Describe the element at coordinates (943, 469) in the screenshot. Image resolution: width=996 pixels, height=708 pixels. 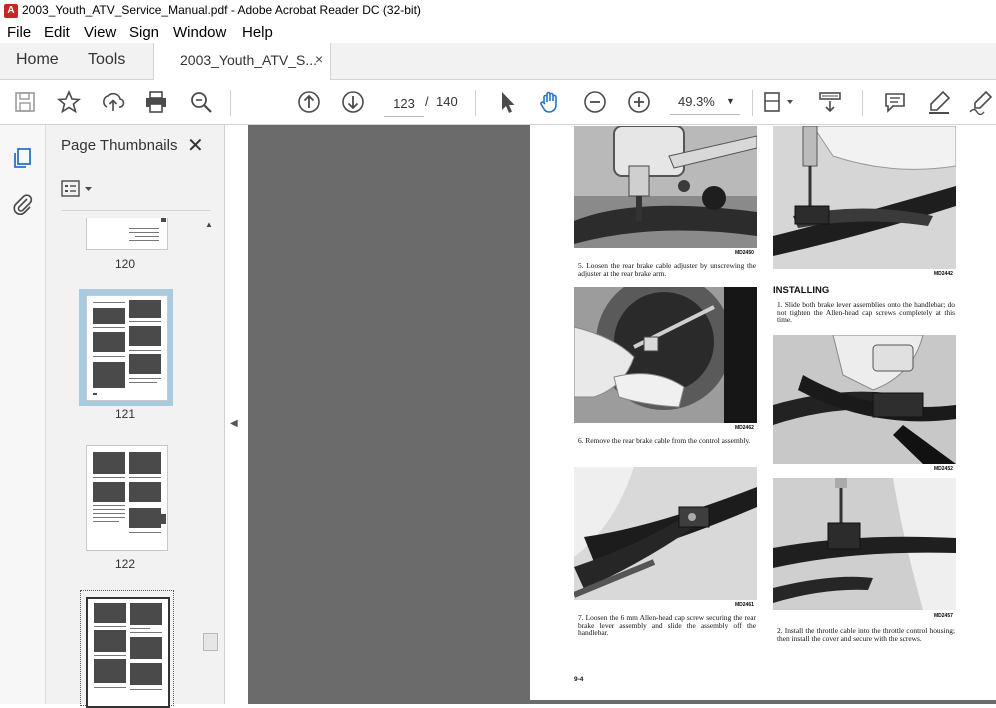
I see `figure-code: MD2452` at that location.